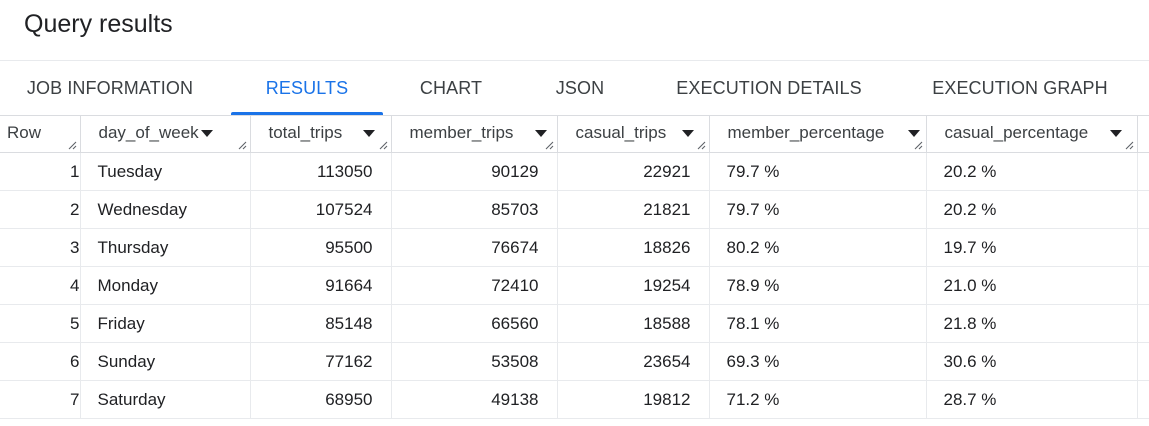  Describe the element at coordinates (321, 171) in the screenshot. I see `cell-total-trips: 113050` at that location.